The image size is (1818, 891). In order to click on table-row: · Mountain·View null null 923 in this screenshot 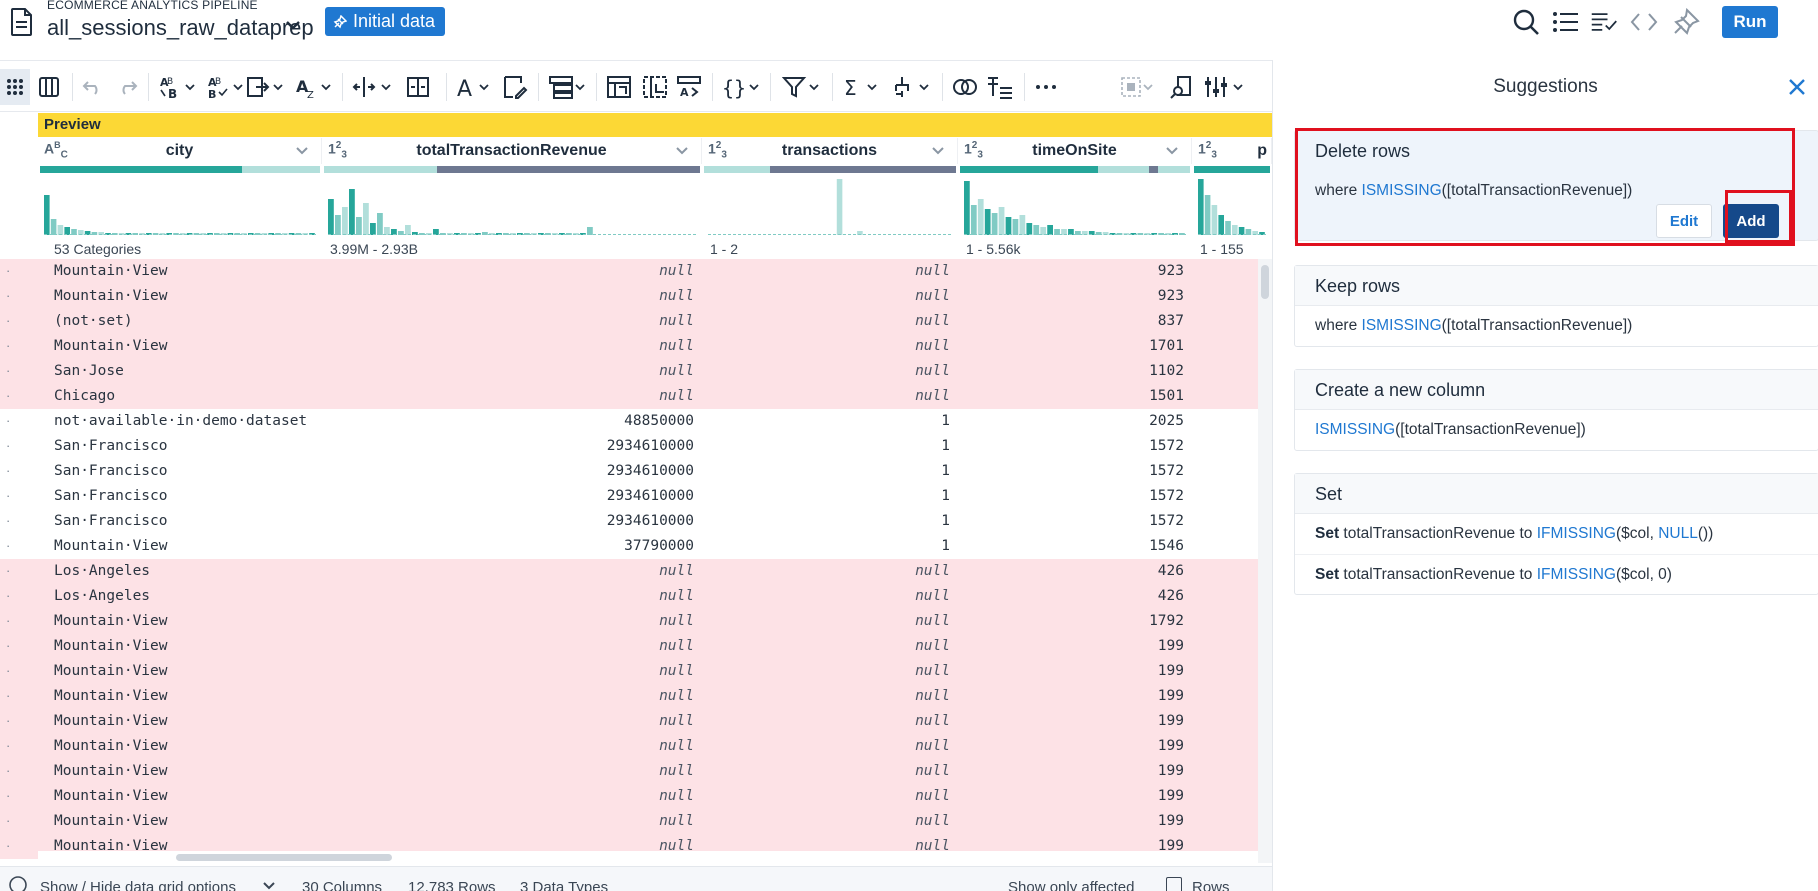, I will do `click(629, 271)`.